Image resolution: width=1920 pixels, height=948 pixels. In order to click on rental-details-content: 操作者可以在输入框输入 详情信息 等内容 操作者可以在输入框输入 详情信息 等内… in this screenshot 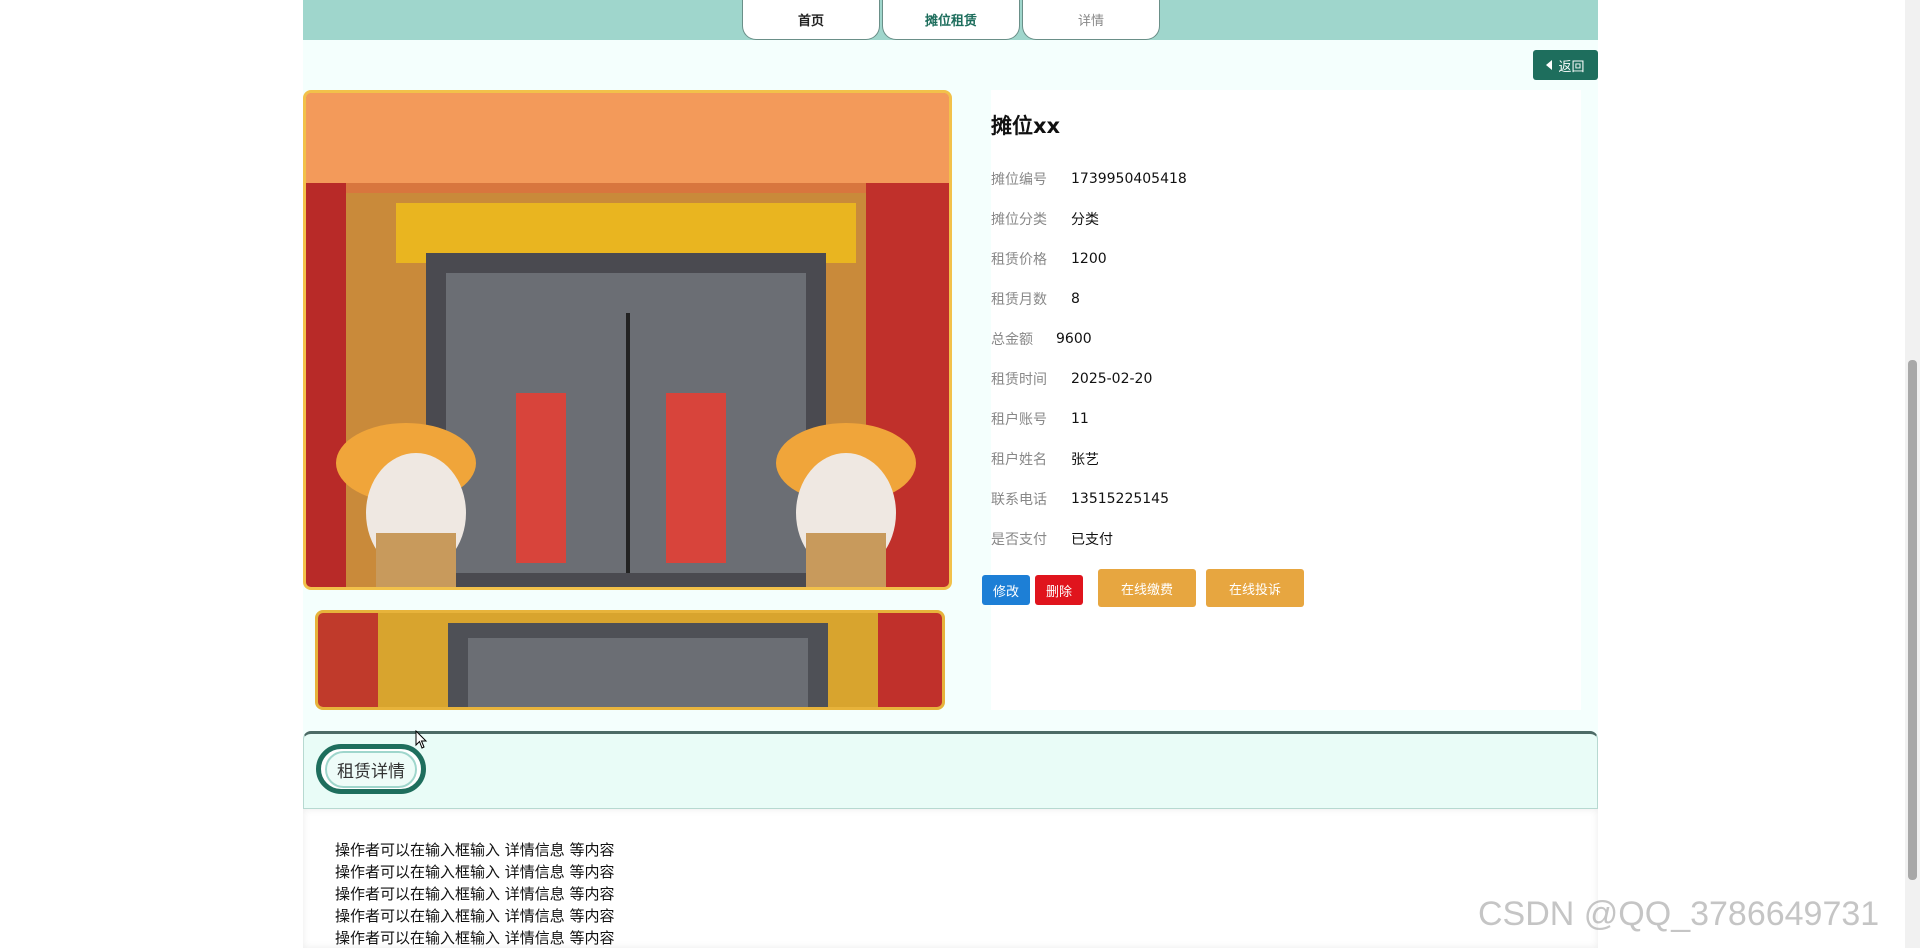, I will do `click(950, 878)`.